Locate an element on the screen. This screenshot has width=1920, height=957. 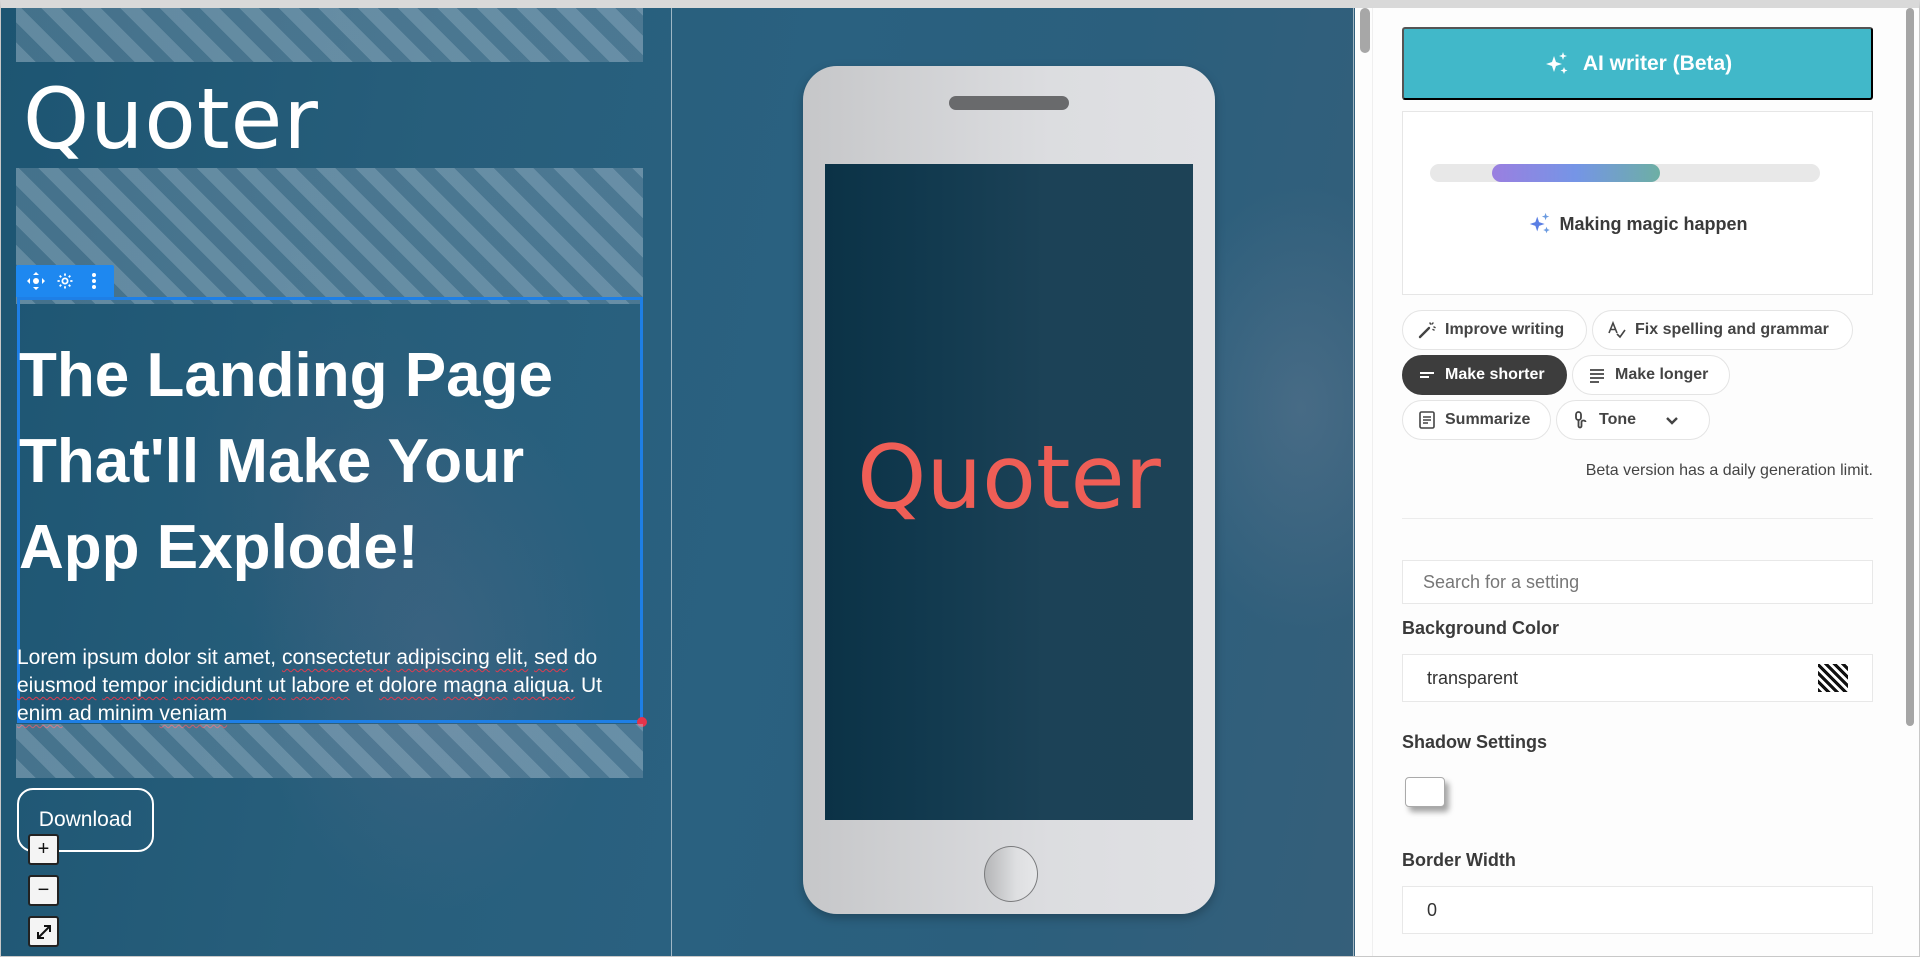
misspelled-word: ut is located at coordinates (277, 685).